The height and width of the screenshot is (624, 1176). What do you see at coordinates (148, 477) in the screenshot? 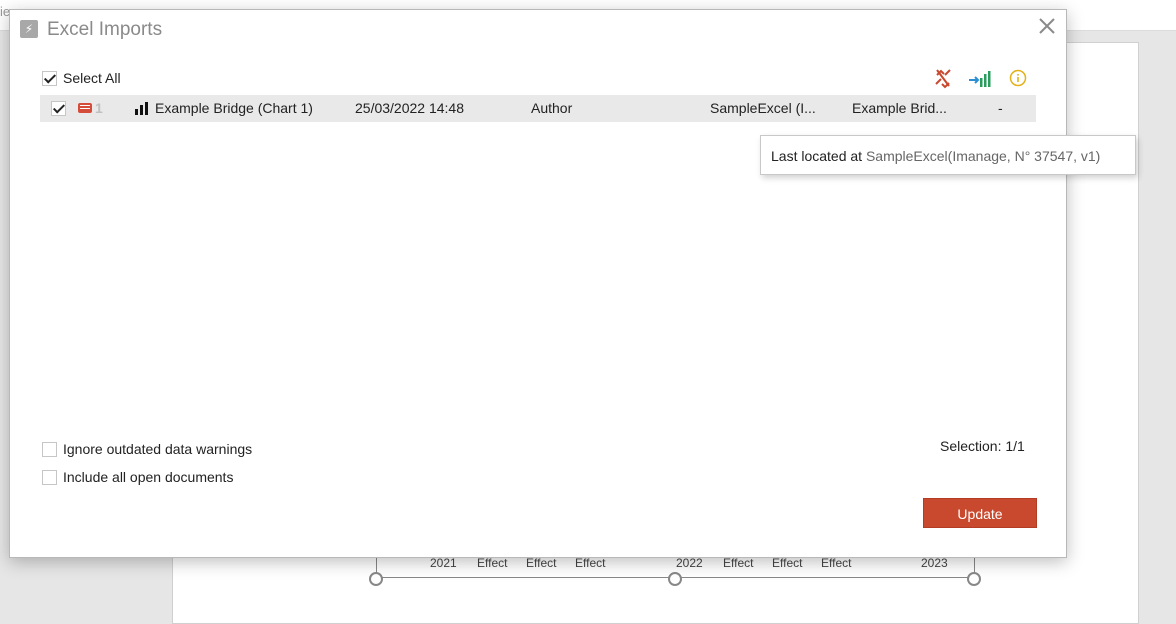
I see `include-open-docs-label: Include all open documents` at bounding box center [148, 477].